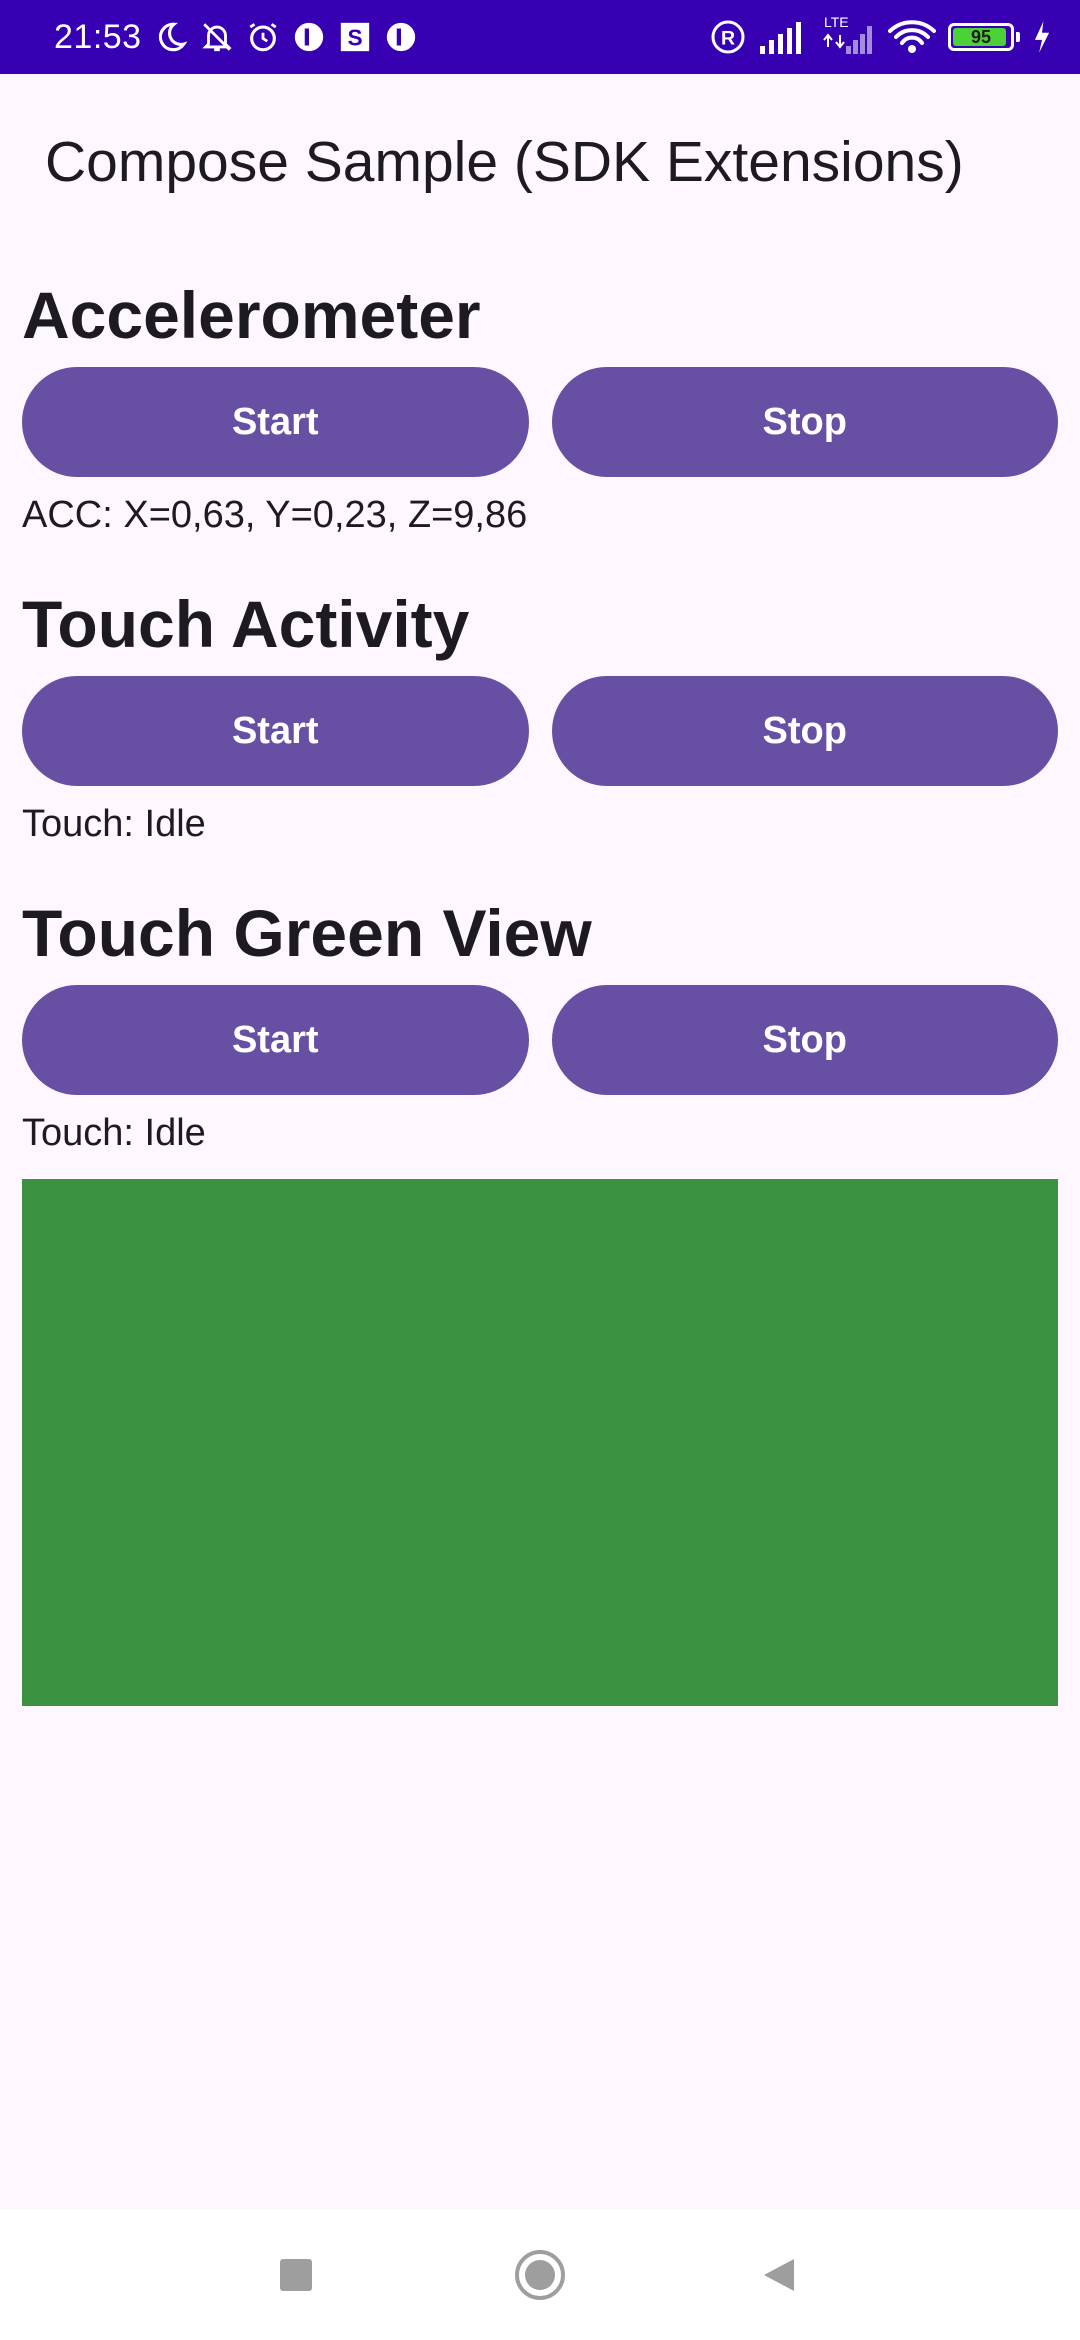 This screenshot has height=2340, width=1080. I want to click on touch-activity-status: Touch: Idle, so click(114, 824).